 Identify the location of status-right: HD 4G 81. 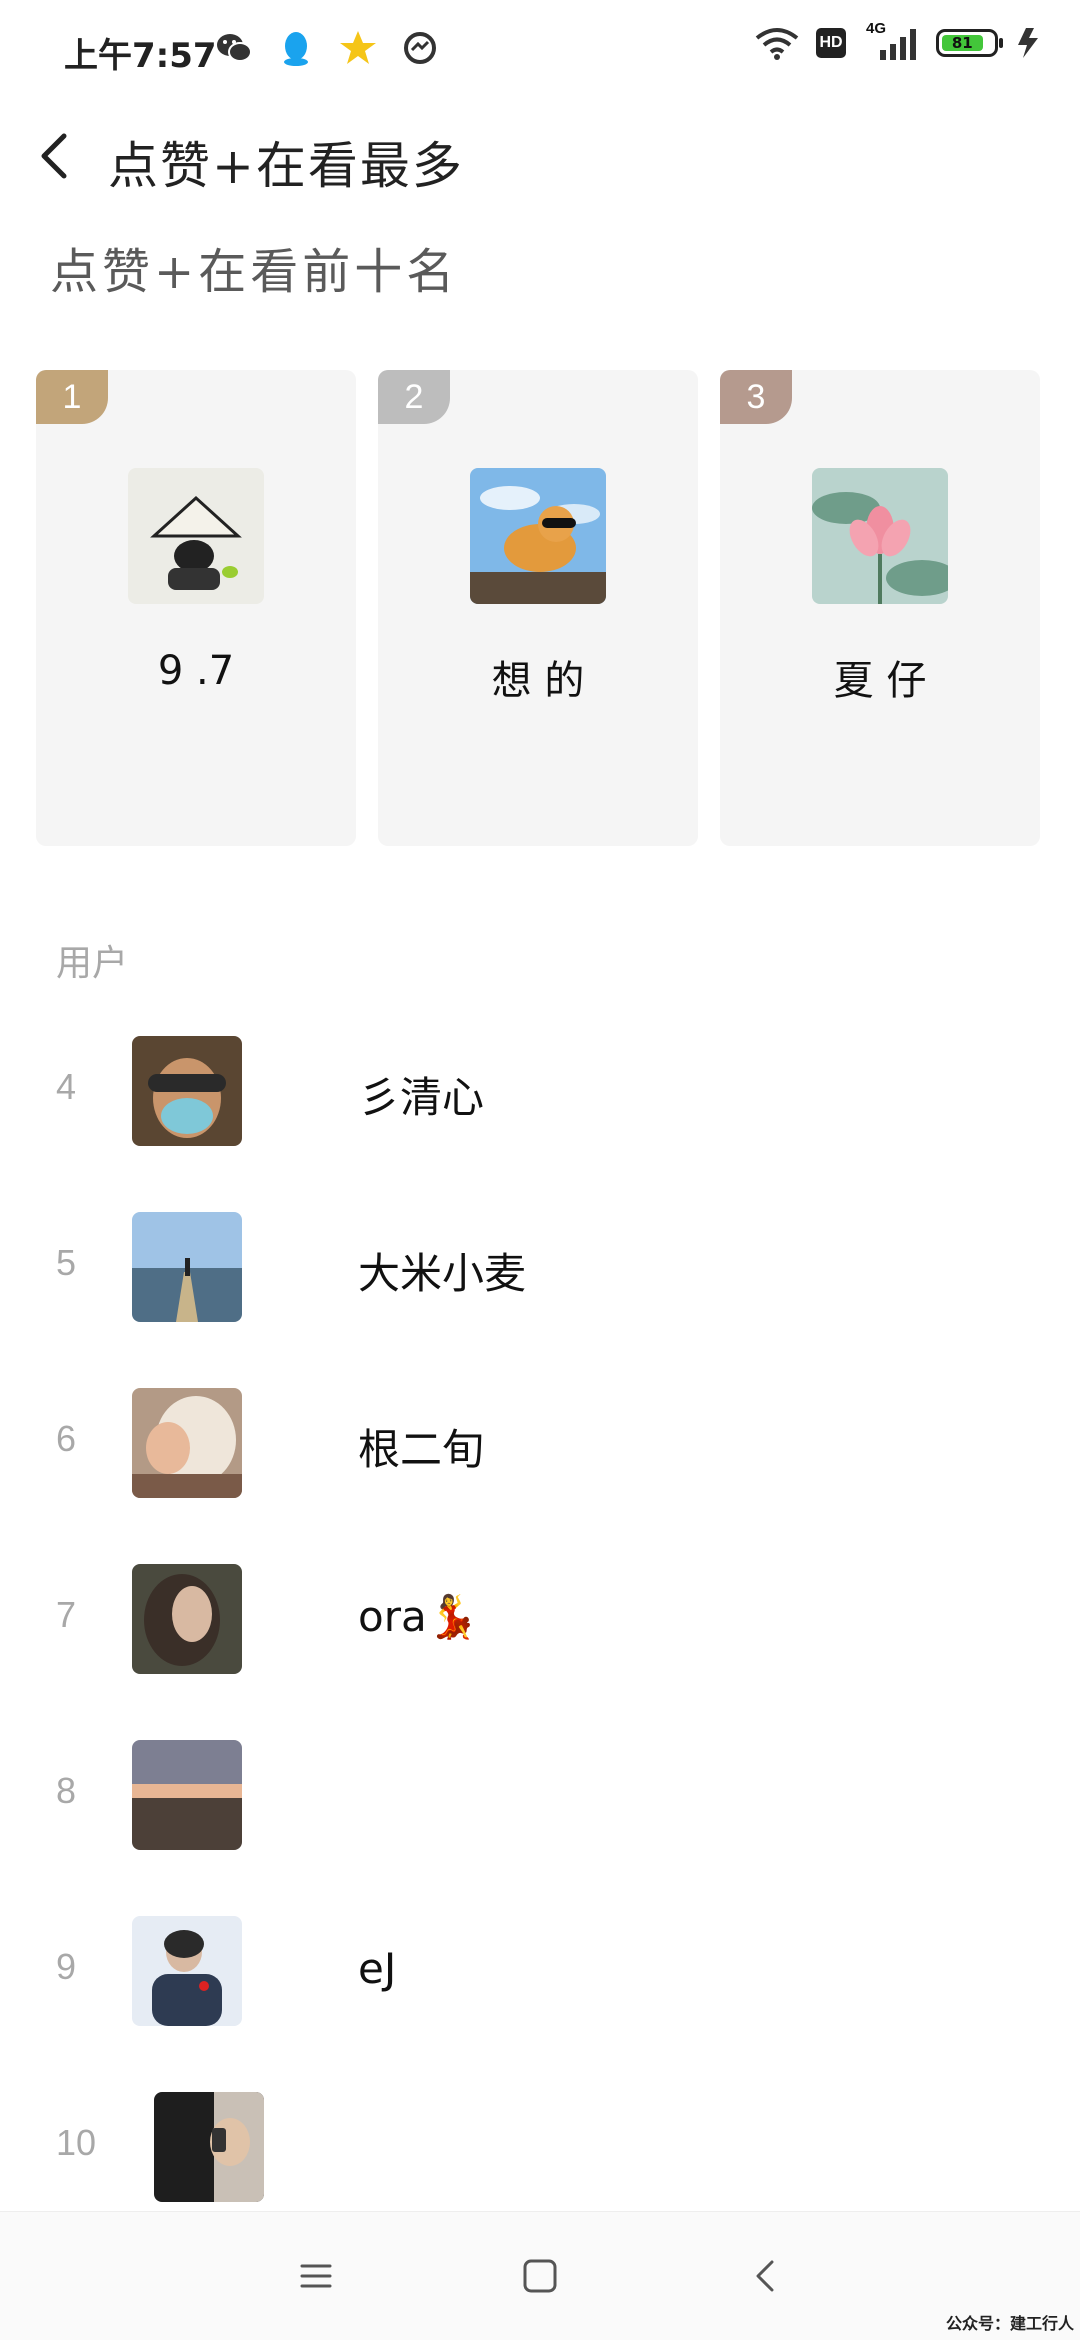
(899, 40).